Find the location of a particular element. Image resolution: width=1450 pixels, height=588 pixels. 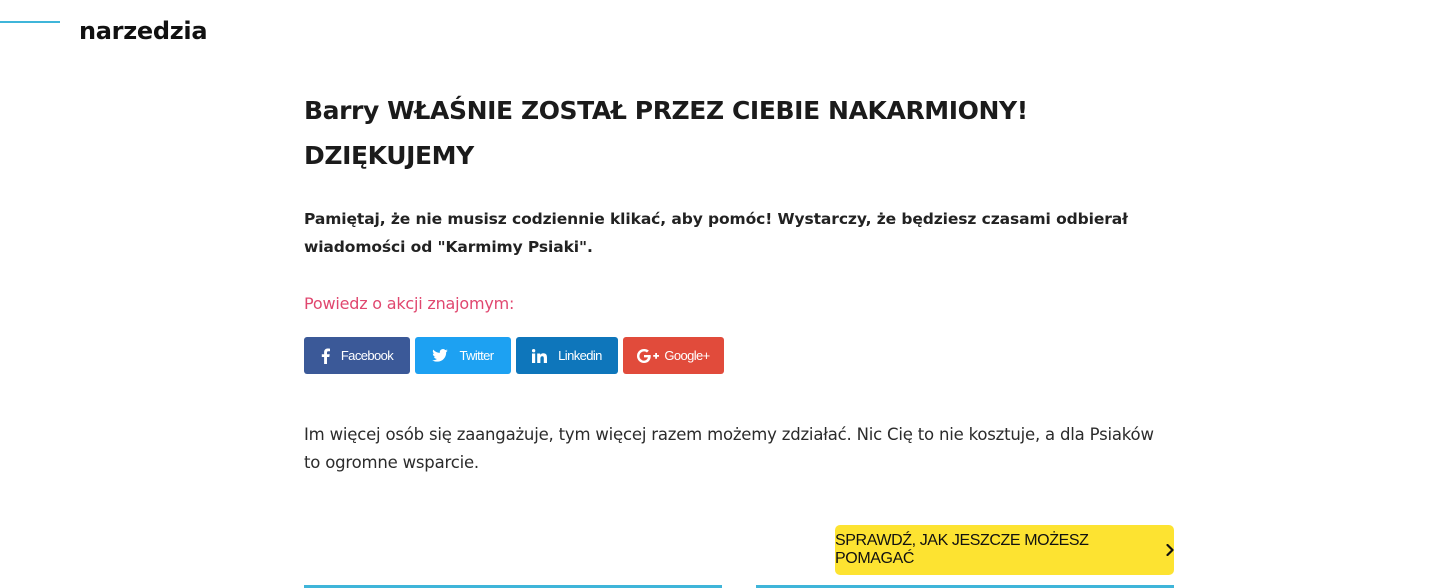

chevron-right-icon is located at coordinates (1170, 550).